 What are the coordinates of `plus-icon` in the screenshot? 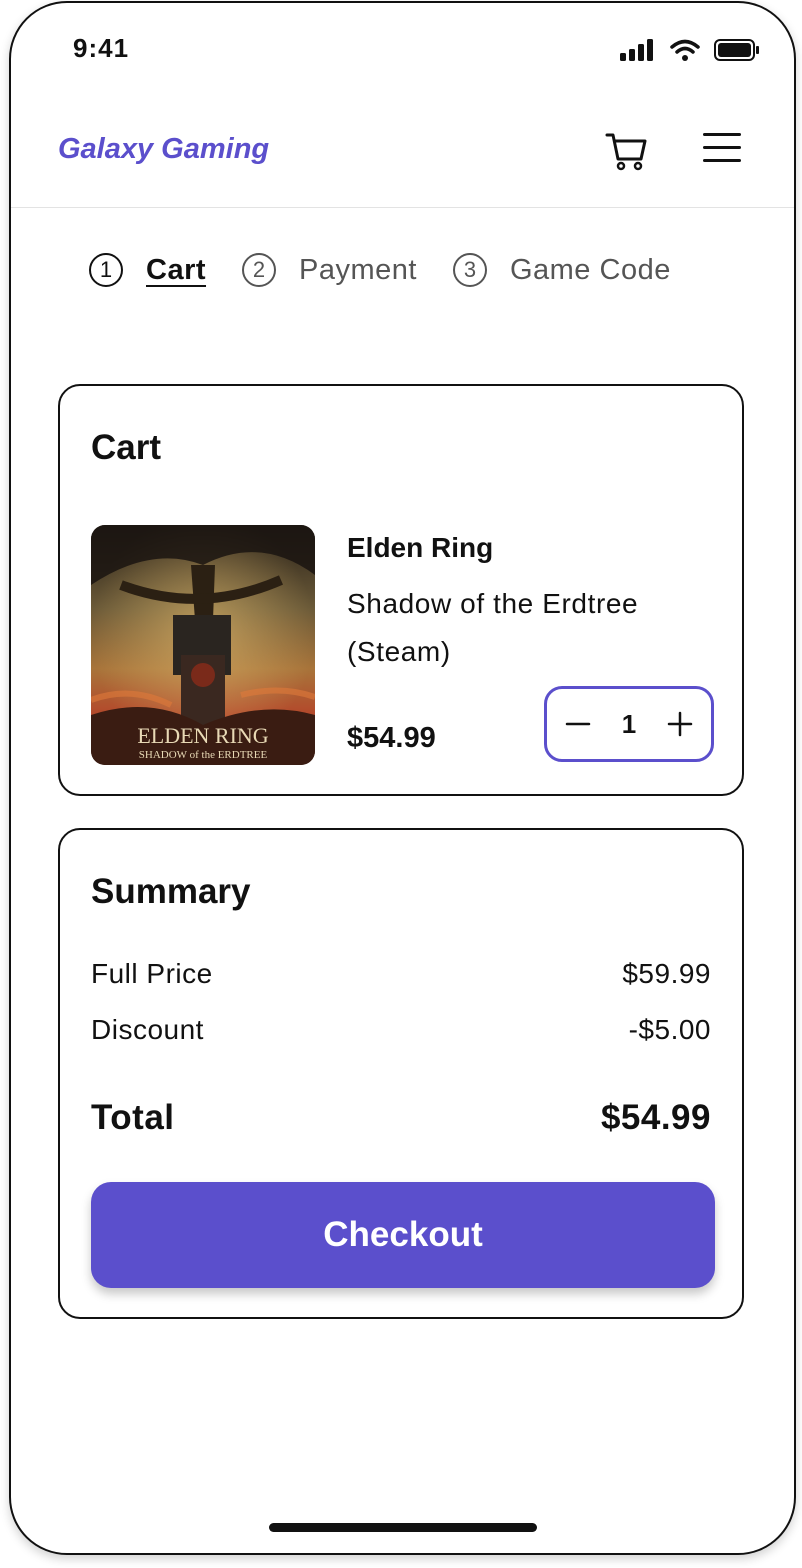 It's located at (680, 724).